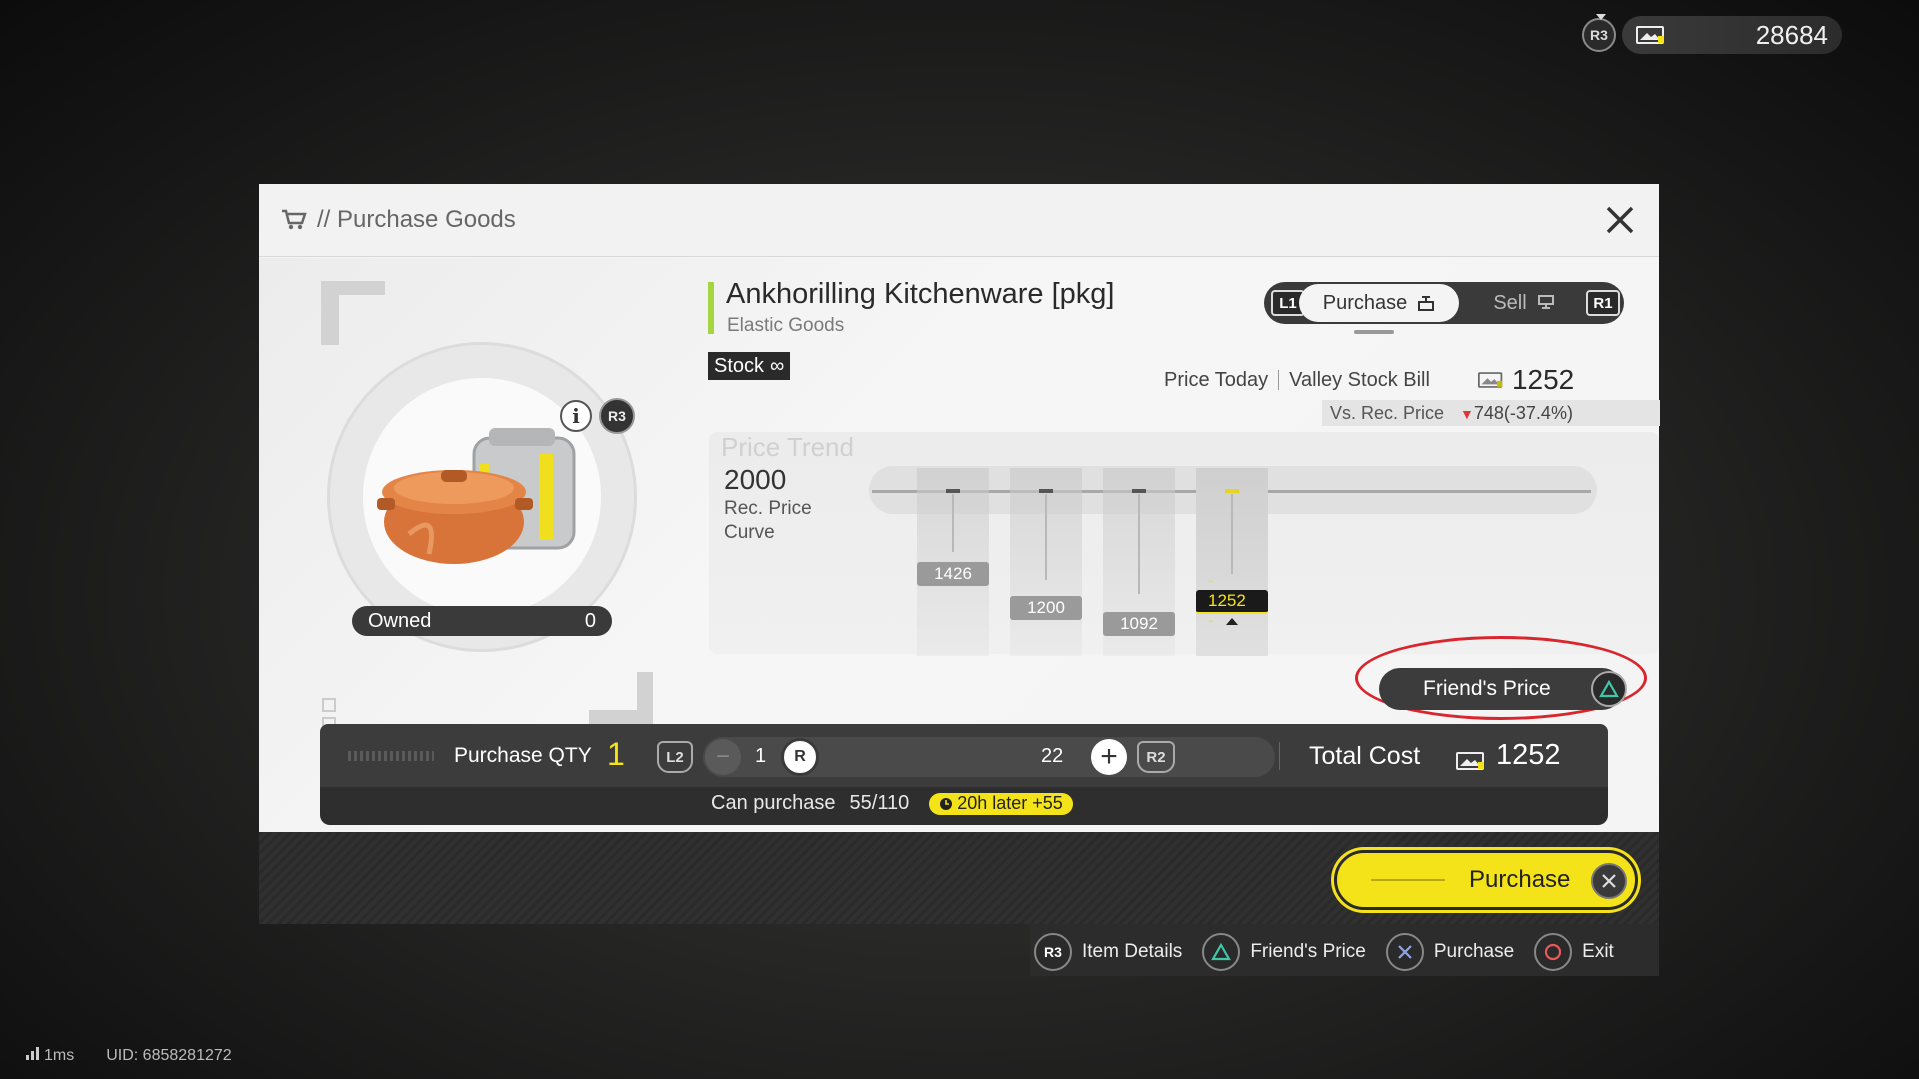 This screenshot has width=1919, height=1079. I want to click on purchase-button-label: Purchase, so click(1520, 879).